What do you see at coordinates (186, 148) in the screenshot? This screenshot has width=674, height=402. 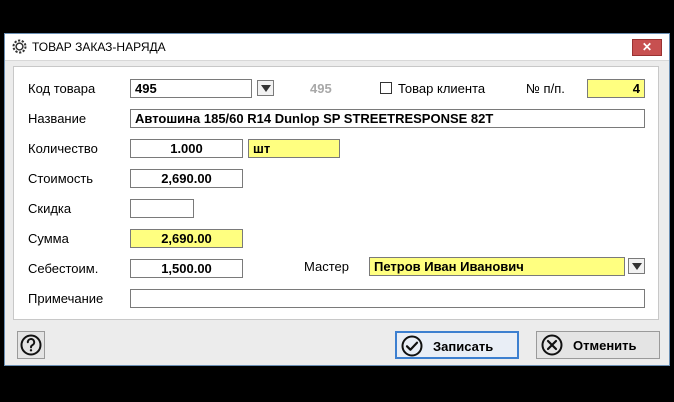 I see `quantity-input: 1.000` at bounding box center [186, 148].